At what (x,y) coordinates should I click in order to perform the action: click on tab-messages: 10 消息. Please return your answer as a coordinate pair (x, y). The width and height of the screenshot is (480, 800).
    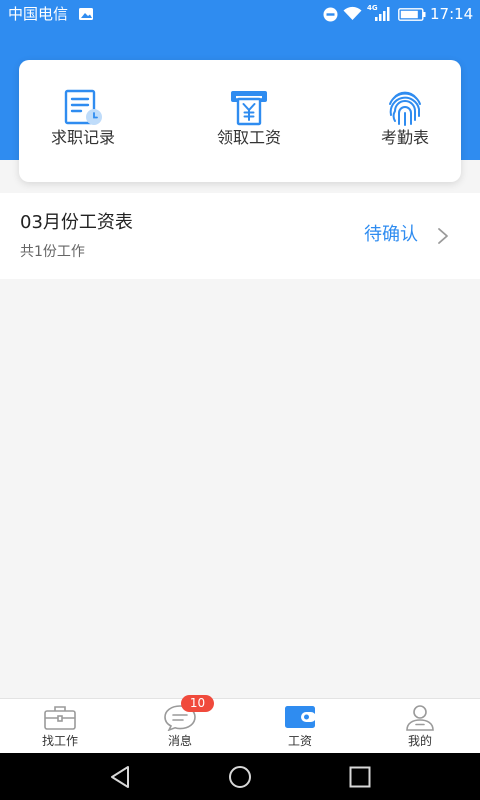
    Looking at the image, I should click on (180, 724).